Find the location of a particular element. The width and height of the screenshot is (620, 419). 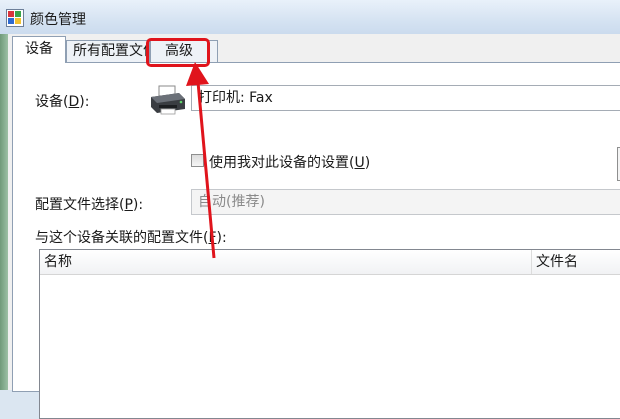

title-bar: 颜色管理 is located at coordinates (310, 17).